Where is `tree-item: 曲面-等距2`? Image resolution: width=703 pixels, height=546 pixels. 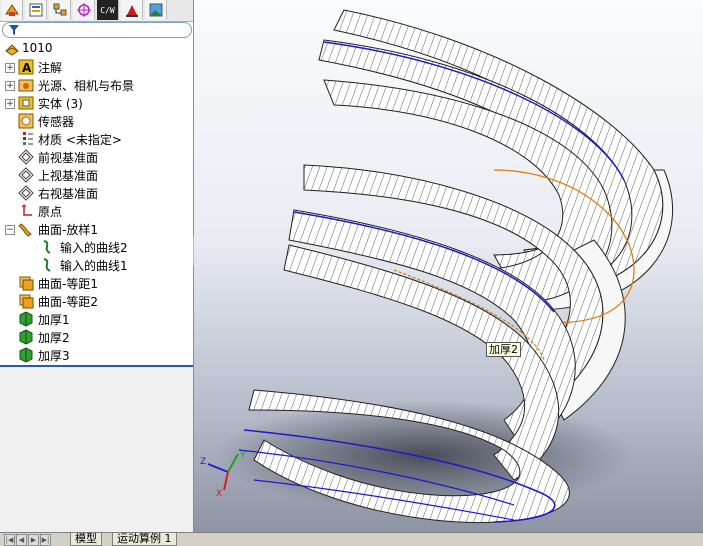 tree-item: 曲面-等距2 is located at coordinates (96, 301).